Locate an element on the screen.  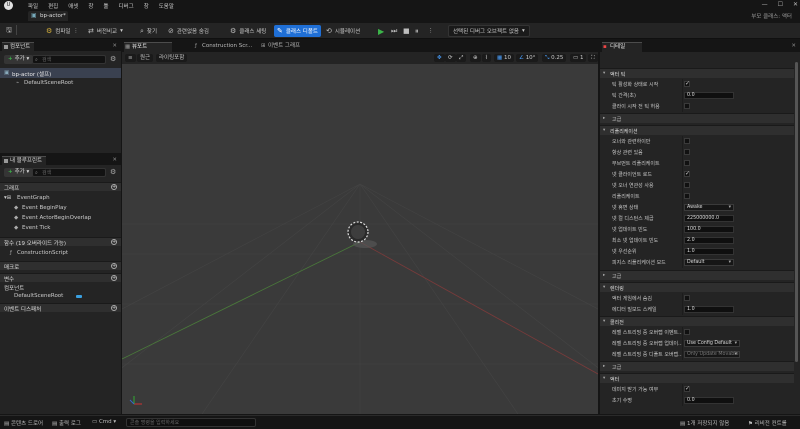
menu-item: 파일 is located at coordinates (33, 6).